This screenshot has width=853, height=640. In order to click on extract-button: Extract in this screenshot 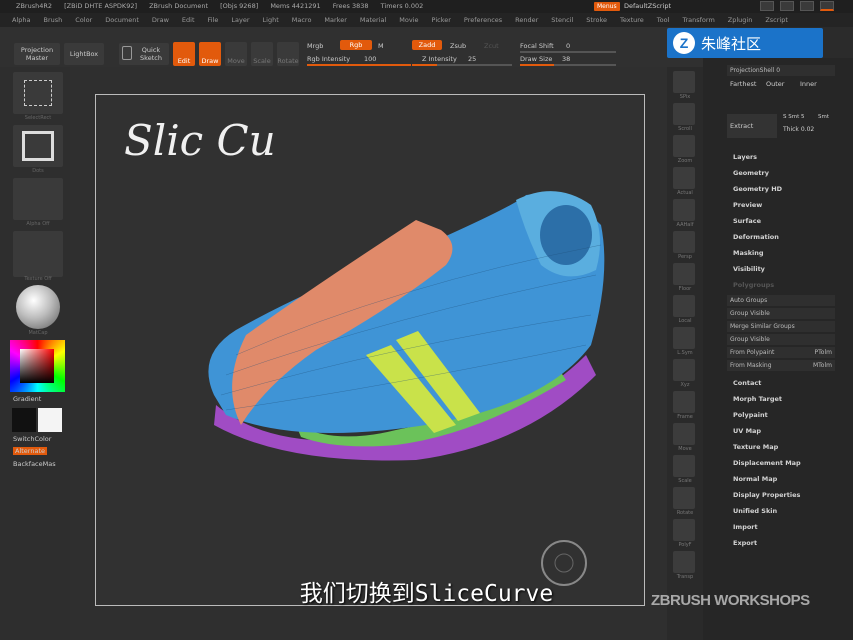, I will do `click(752, 126)`.